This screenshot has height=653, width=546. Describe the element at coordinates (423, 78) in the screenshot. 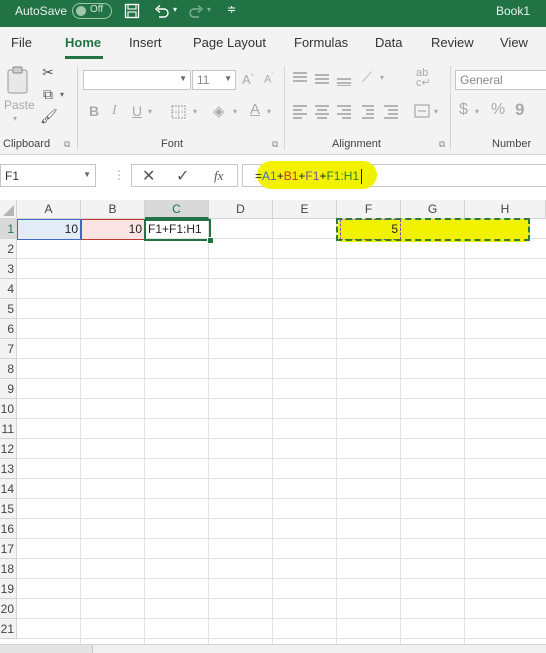

I see `wrap-text-icon: ab c↵` at that location.